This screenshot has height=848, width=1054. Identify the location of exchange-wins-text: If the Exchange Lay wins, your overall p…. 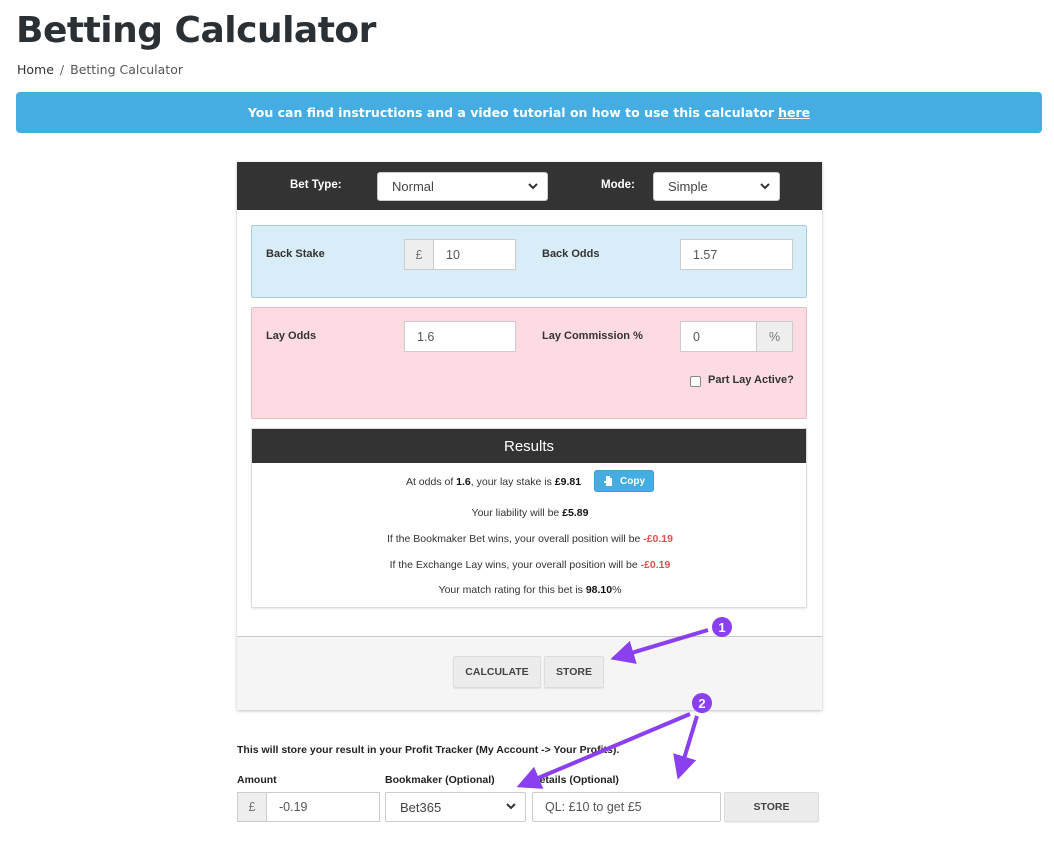
(515, 565).